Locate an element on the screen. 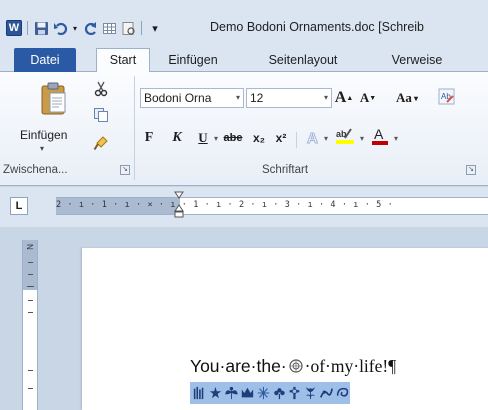 The image size is (488, 410). highlighter-icon: ab is located at coordinates (345, 136).